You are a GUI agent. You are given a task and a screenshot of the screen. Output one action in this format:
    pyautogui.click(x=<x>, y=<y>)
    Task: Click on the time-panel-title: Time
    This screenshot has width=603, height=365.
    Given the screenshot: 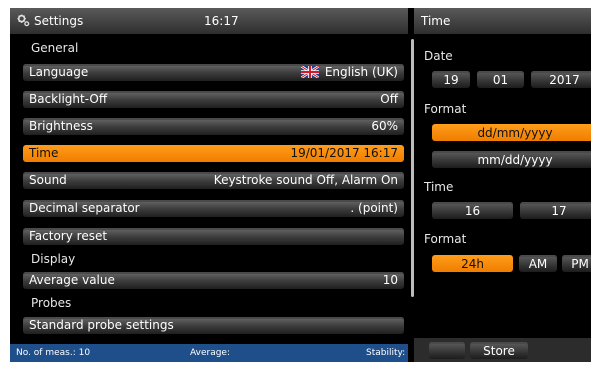 What is the action you would take?
    pyautogui.click(x=436, y=21)
    